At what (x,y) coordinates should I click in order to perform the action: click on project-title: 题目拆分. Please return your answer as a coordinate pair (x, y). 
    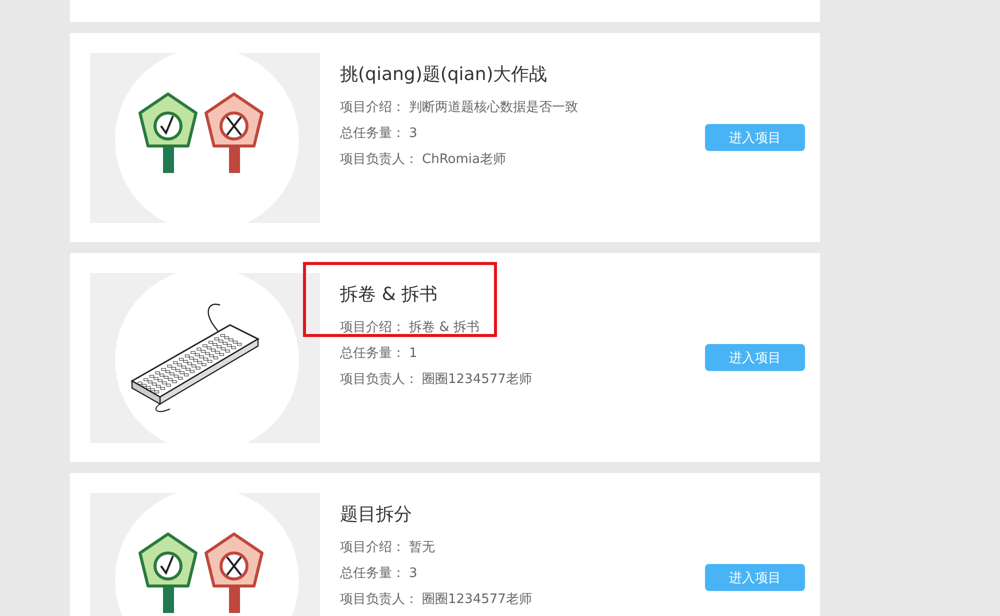
    Looking at the image, I should click on (376, 514).